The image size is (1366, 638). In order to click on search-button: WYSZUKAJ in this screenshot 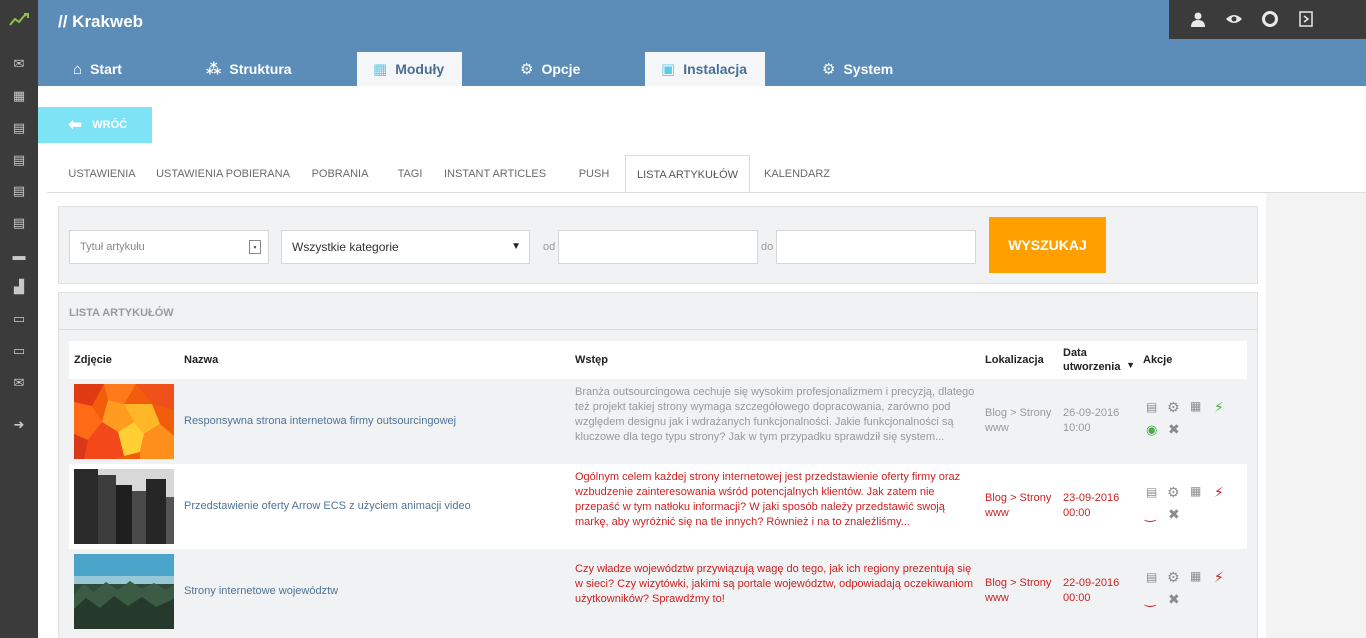, I will do `click(1047, 245)`.